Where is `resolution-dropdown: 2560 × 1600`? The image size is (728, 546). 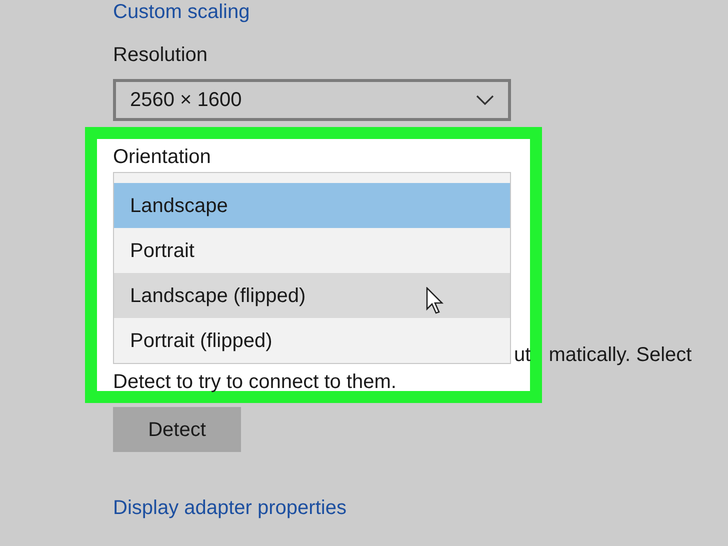 resolution-dropdown: 2560 × 1600 is located at coordinates (312, 100).